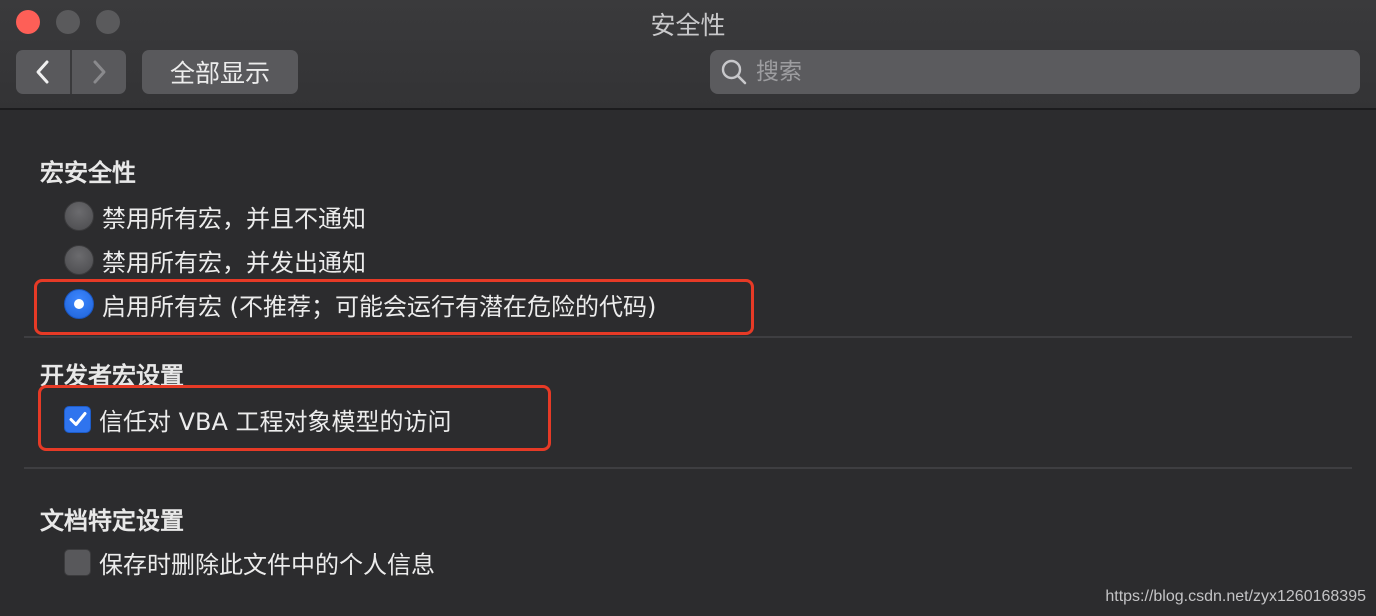 Image resolution: width=1376 pixels, height=616 pixels. Describe the element at coordinates (88, 173) in the screenshot. I see `section-title-macro-security: 宏安全性` at that location.